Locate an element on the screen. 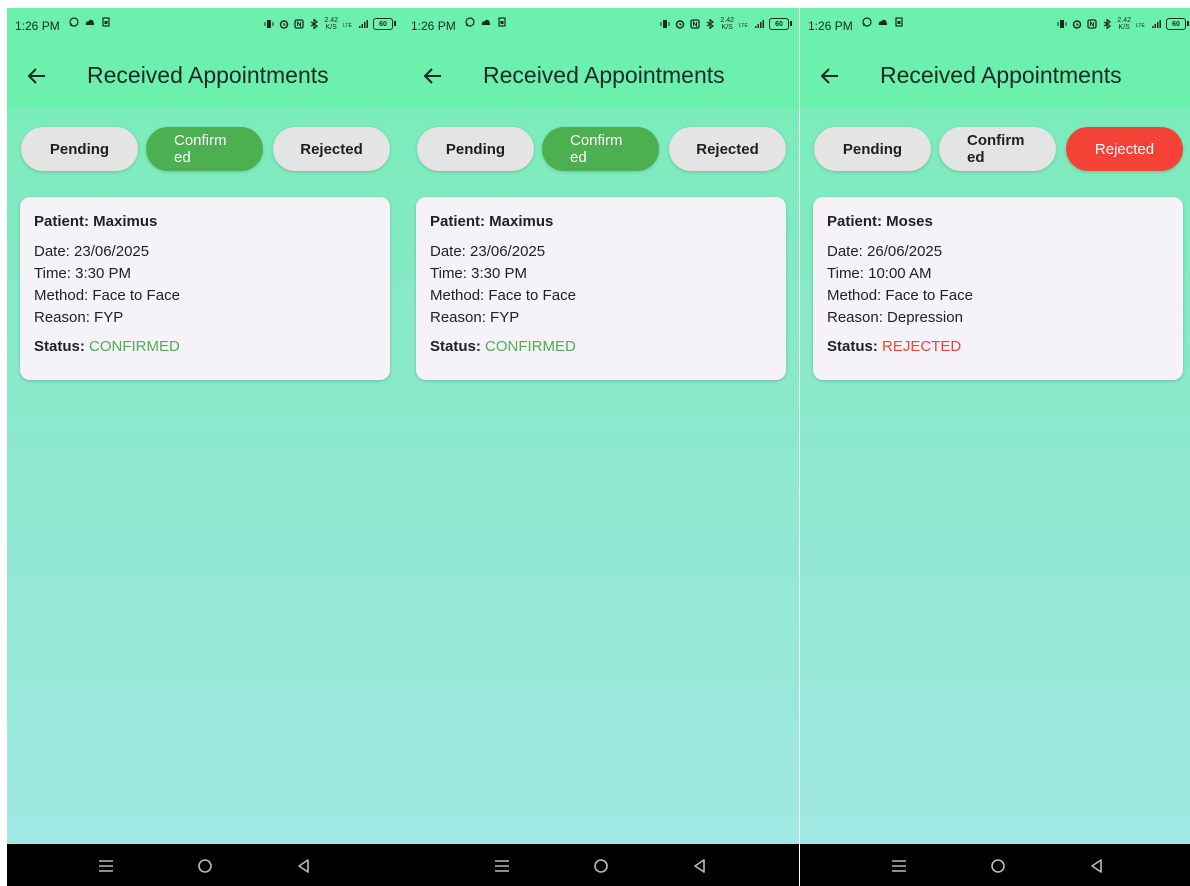 The width and height of the screenshot is (1190, 886). status-value: REJECTED is located at coordinates (922, 346).